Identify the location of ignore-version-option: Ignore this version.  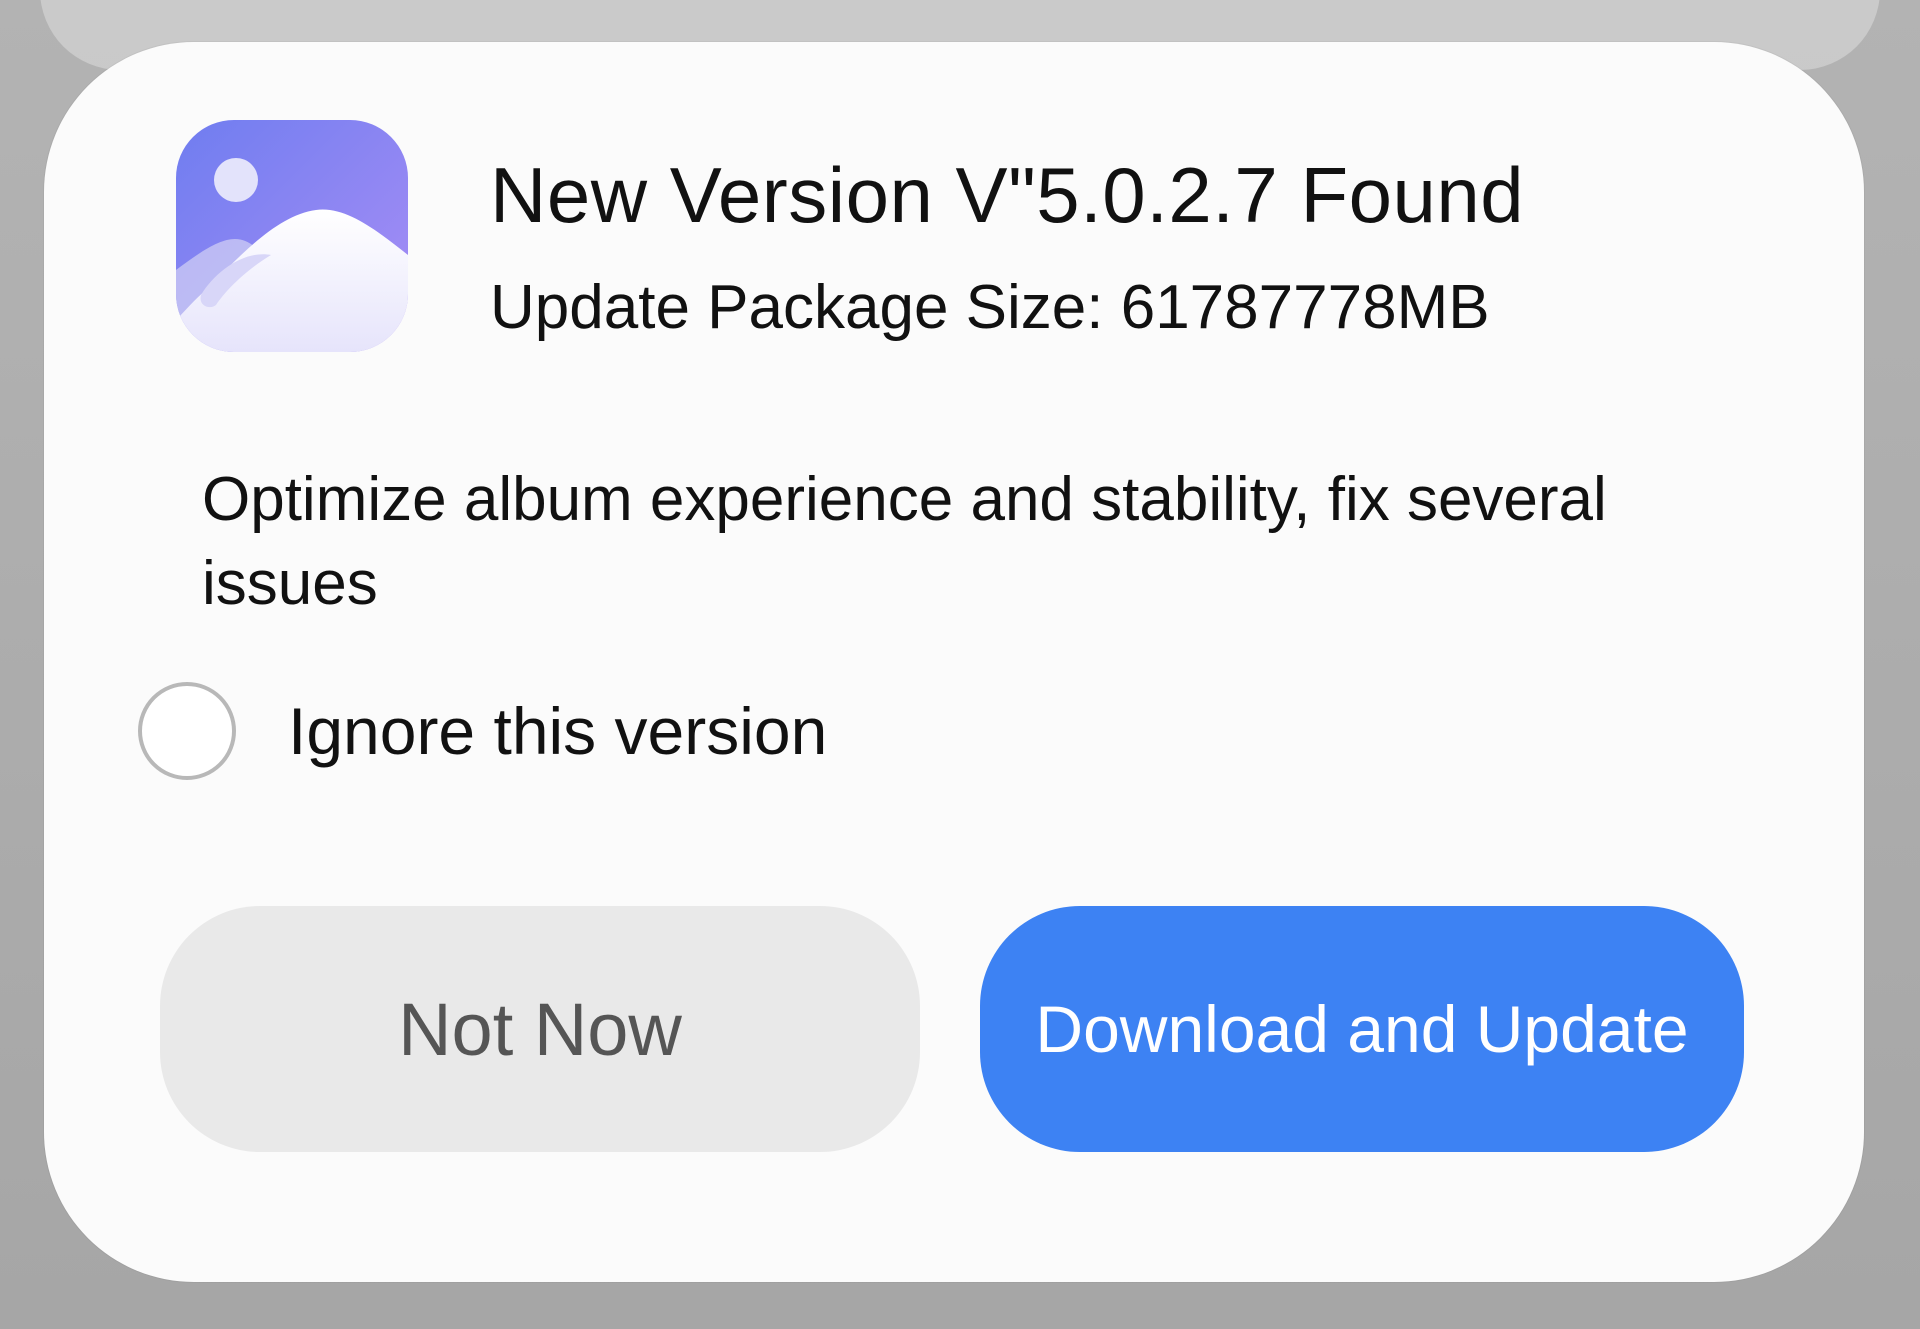
(482, 731).